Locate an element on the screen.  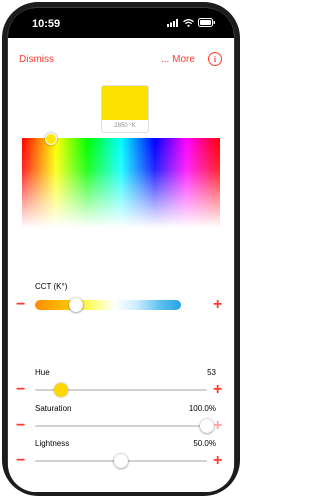
more-button: ... More is located at coordinates (178, 59).